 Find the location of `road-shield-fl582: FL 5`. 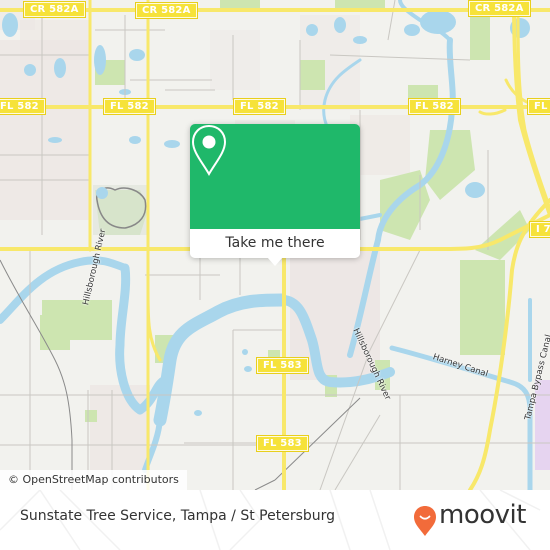

road-shield-fl582: FL 5 is located at coordinates (538, 106).